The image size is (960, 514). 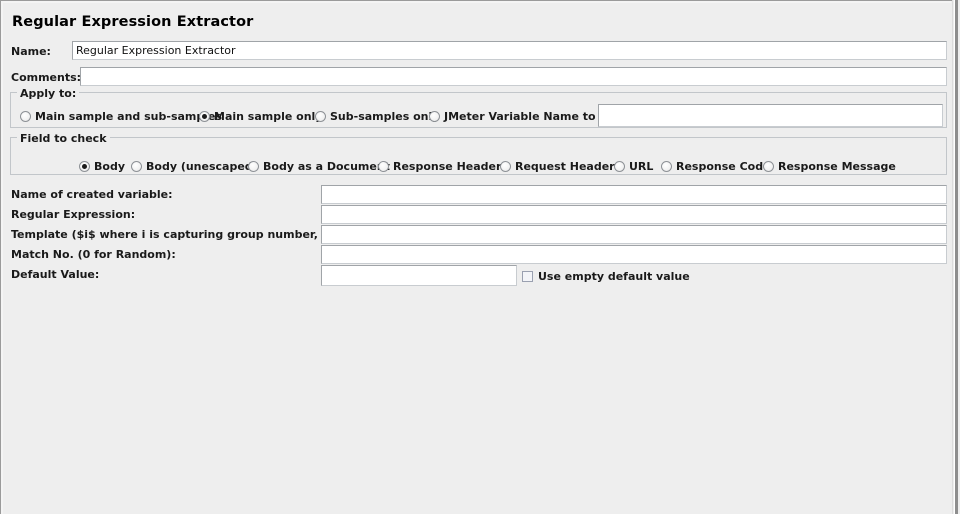 I want to click on match-no-input, so click(x=634, y=254).